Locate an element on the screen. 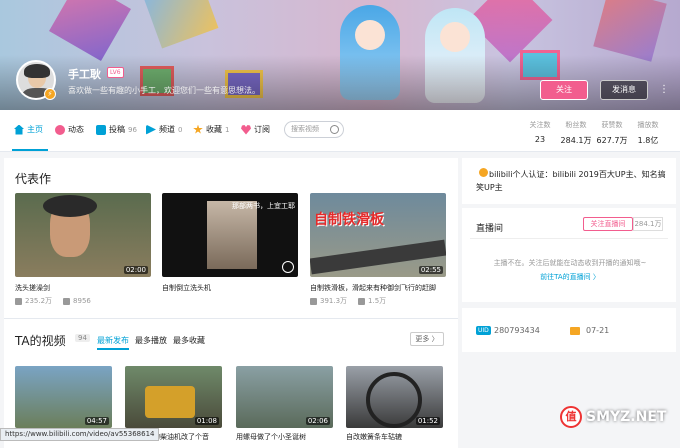 The image size is (680, 448). stat-plays: 播放数 1.8亿 is located at coordinates (648, 133).